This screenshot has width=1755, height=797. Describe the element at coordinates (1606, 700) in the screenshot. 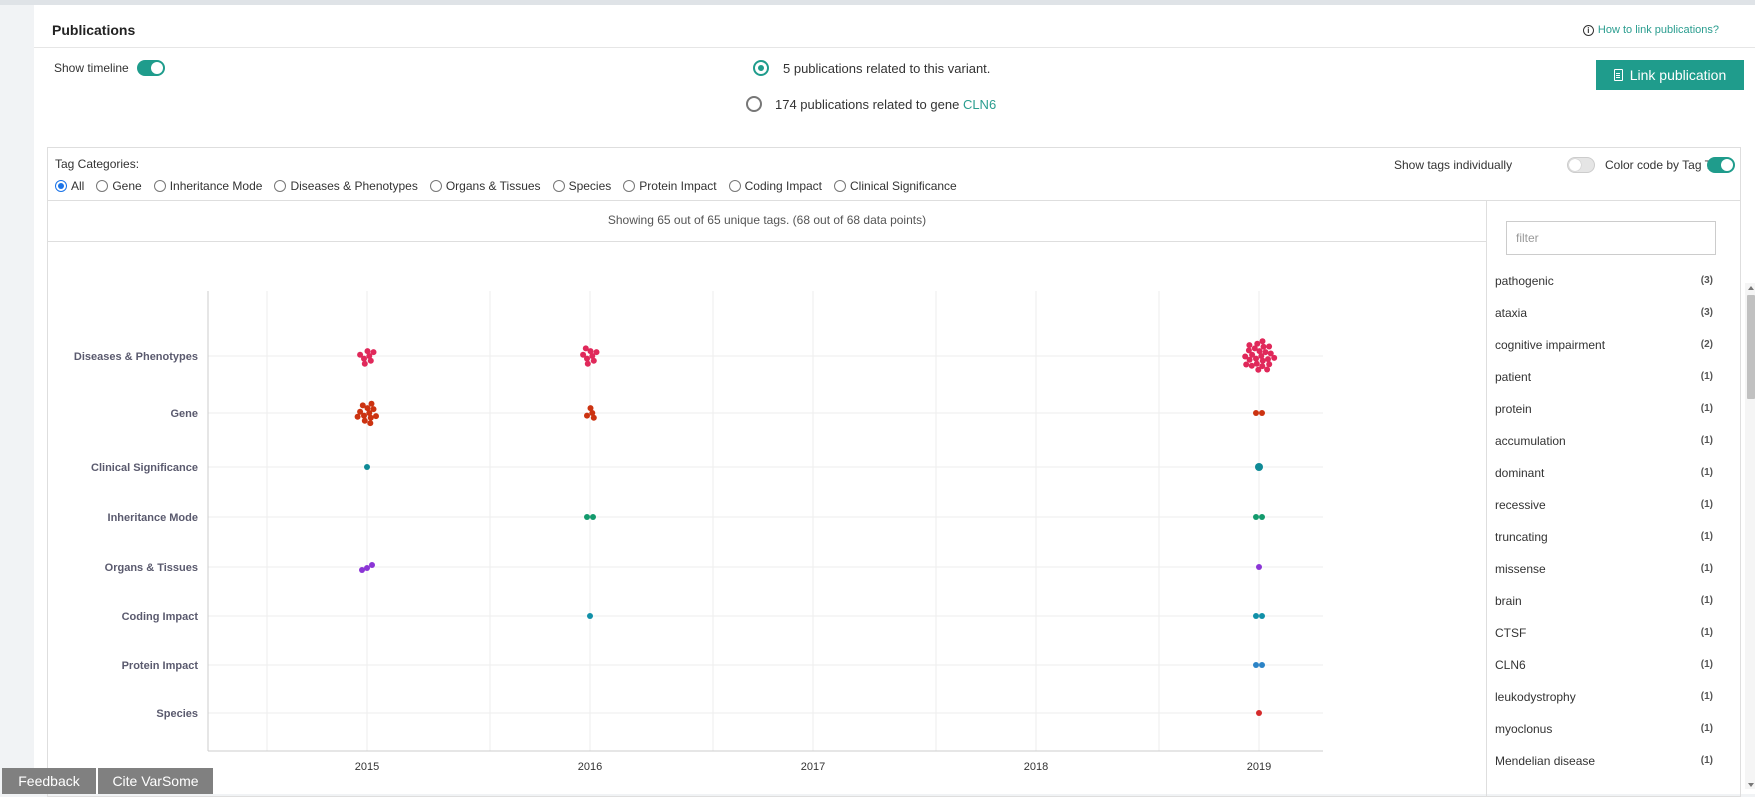

I see `tag-list-item: leukodystrophy (1)` at that location.